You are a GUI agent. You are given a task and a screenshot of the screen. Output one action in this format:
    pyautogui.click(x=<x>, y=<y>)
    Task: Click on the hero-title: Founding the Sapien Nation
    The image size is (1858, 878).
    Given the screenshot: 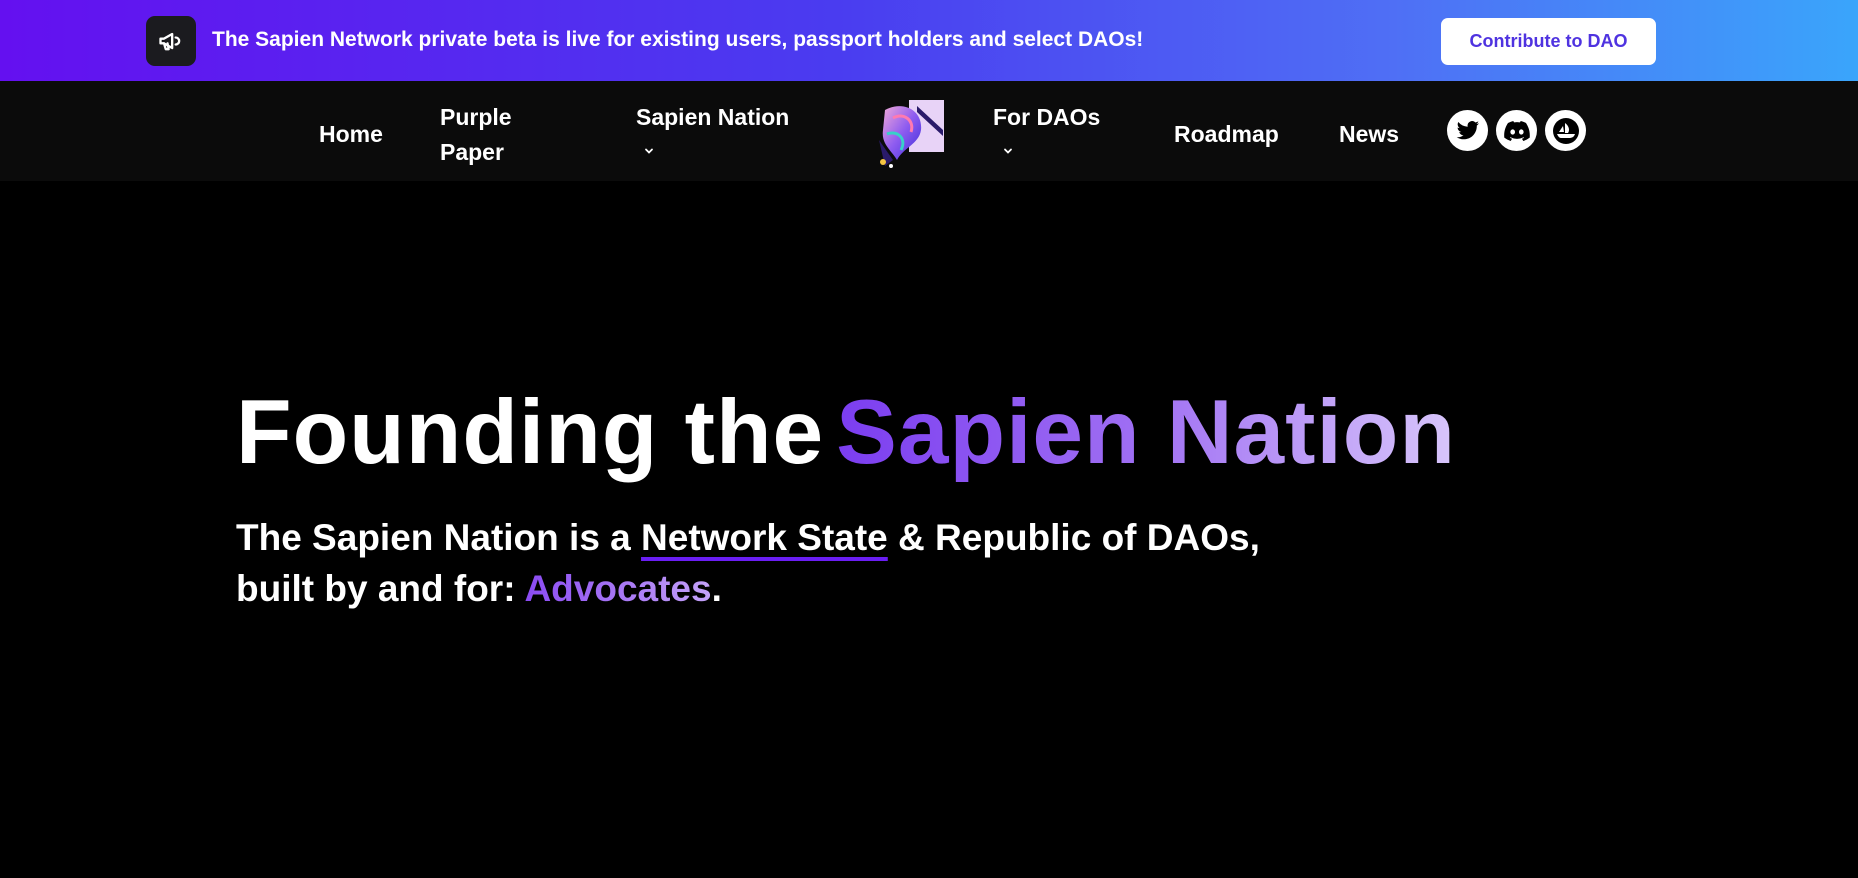 What is the action you would take?
    pyautogui.click(x=846, y=432)
    